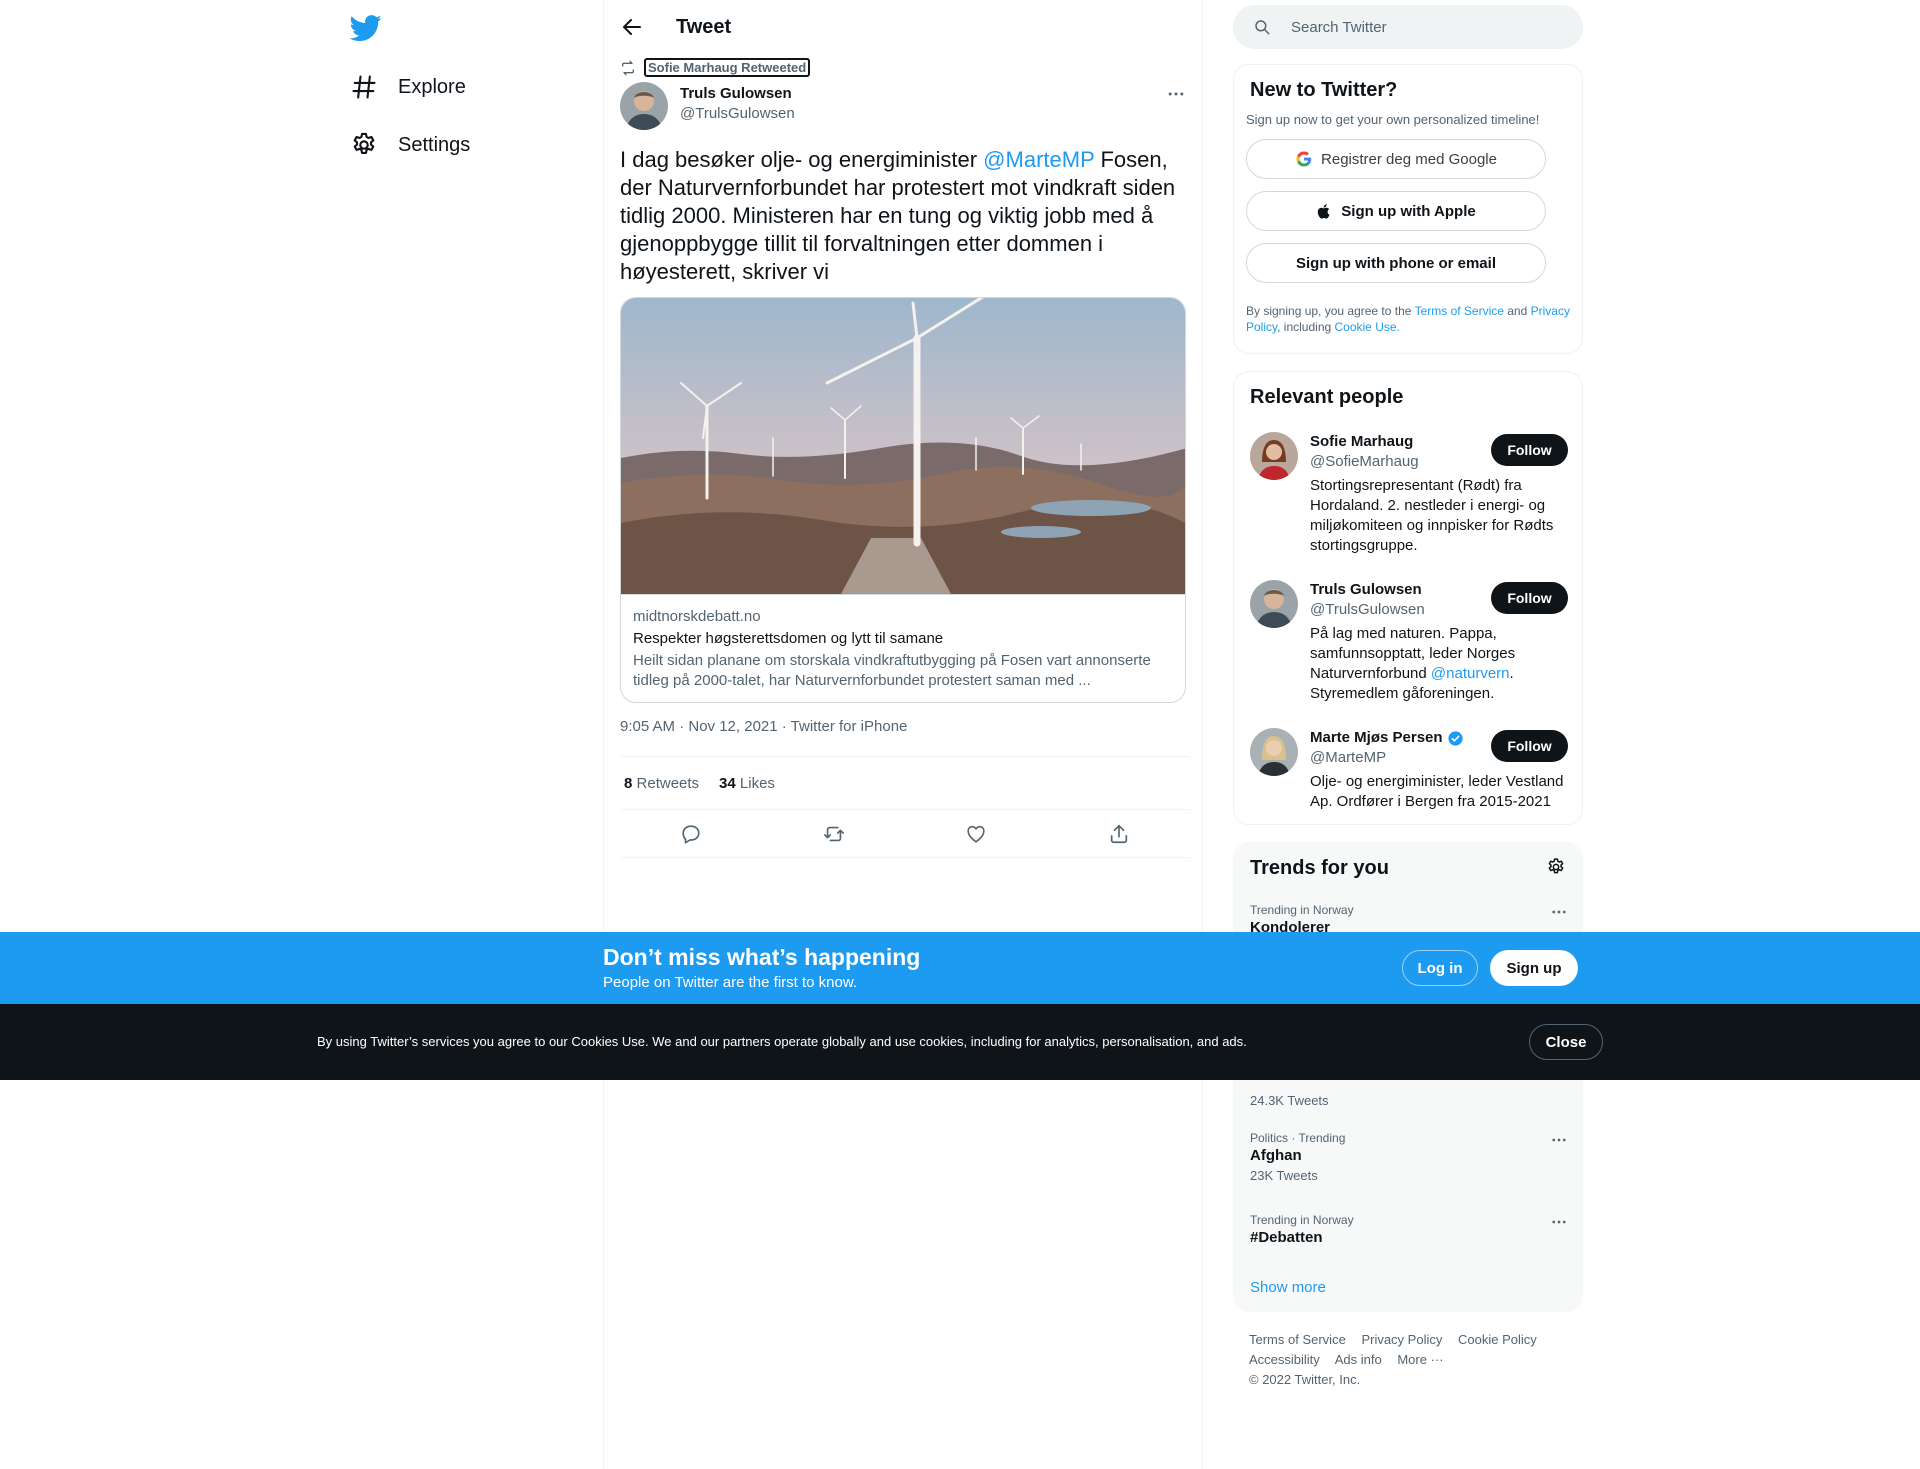  I want to click on likes-count: 34, so click(727, 783).